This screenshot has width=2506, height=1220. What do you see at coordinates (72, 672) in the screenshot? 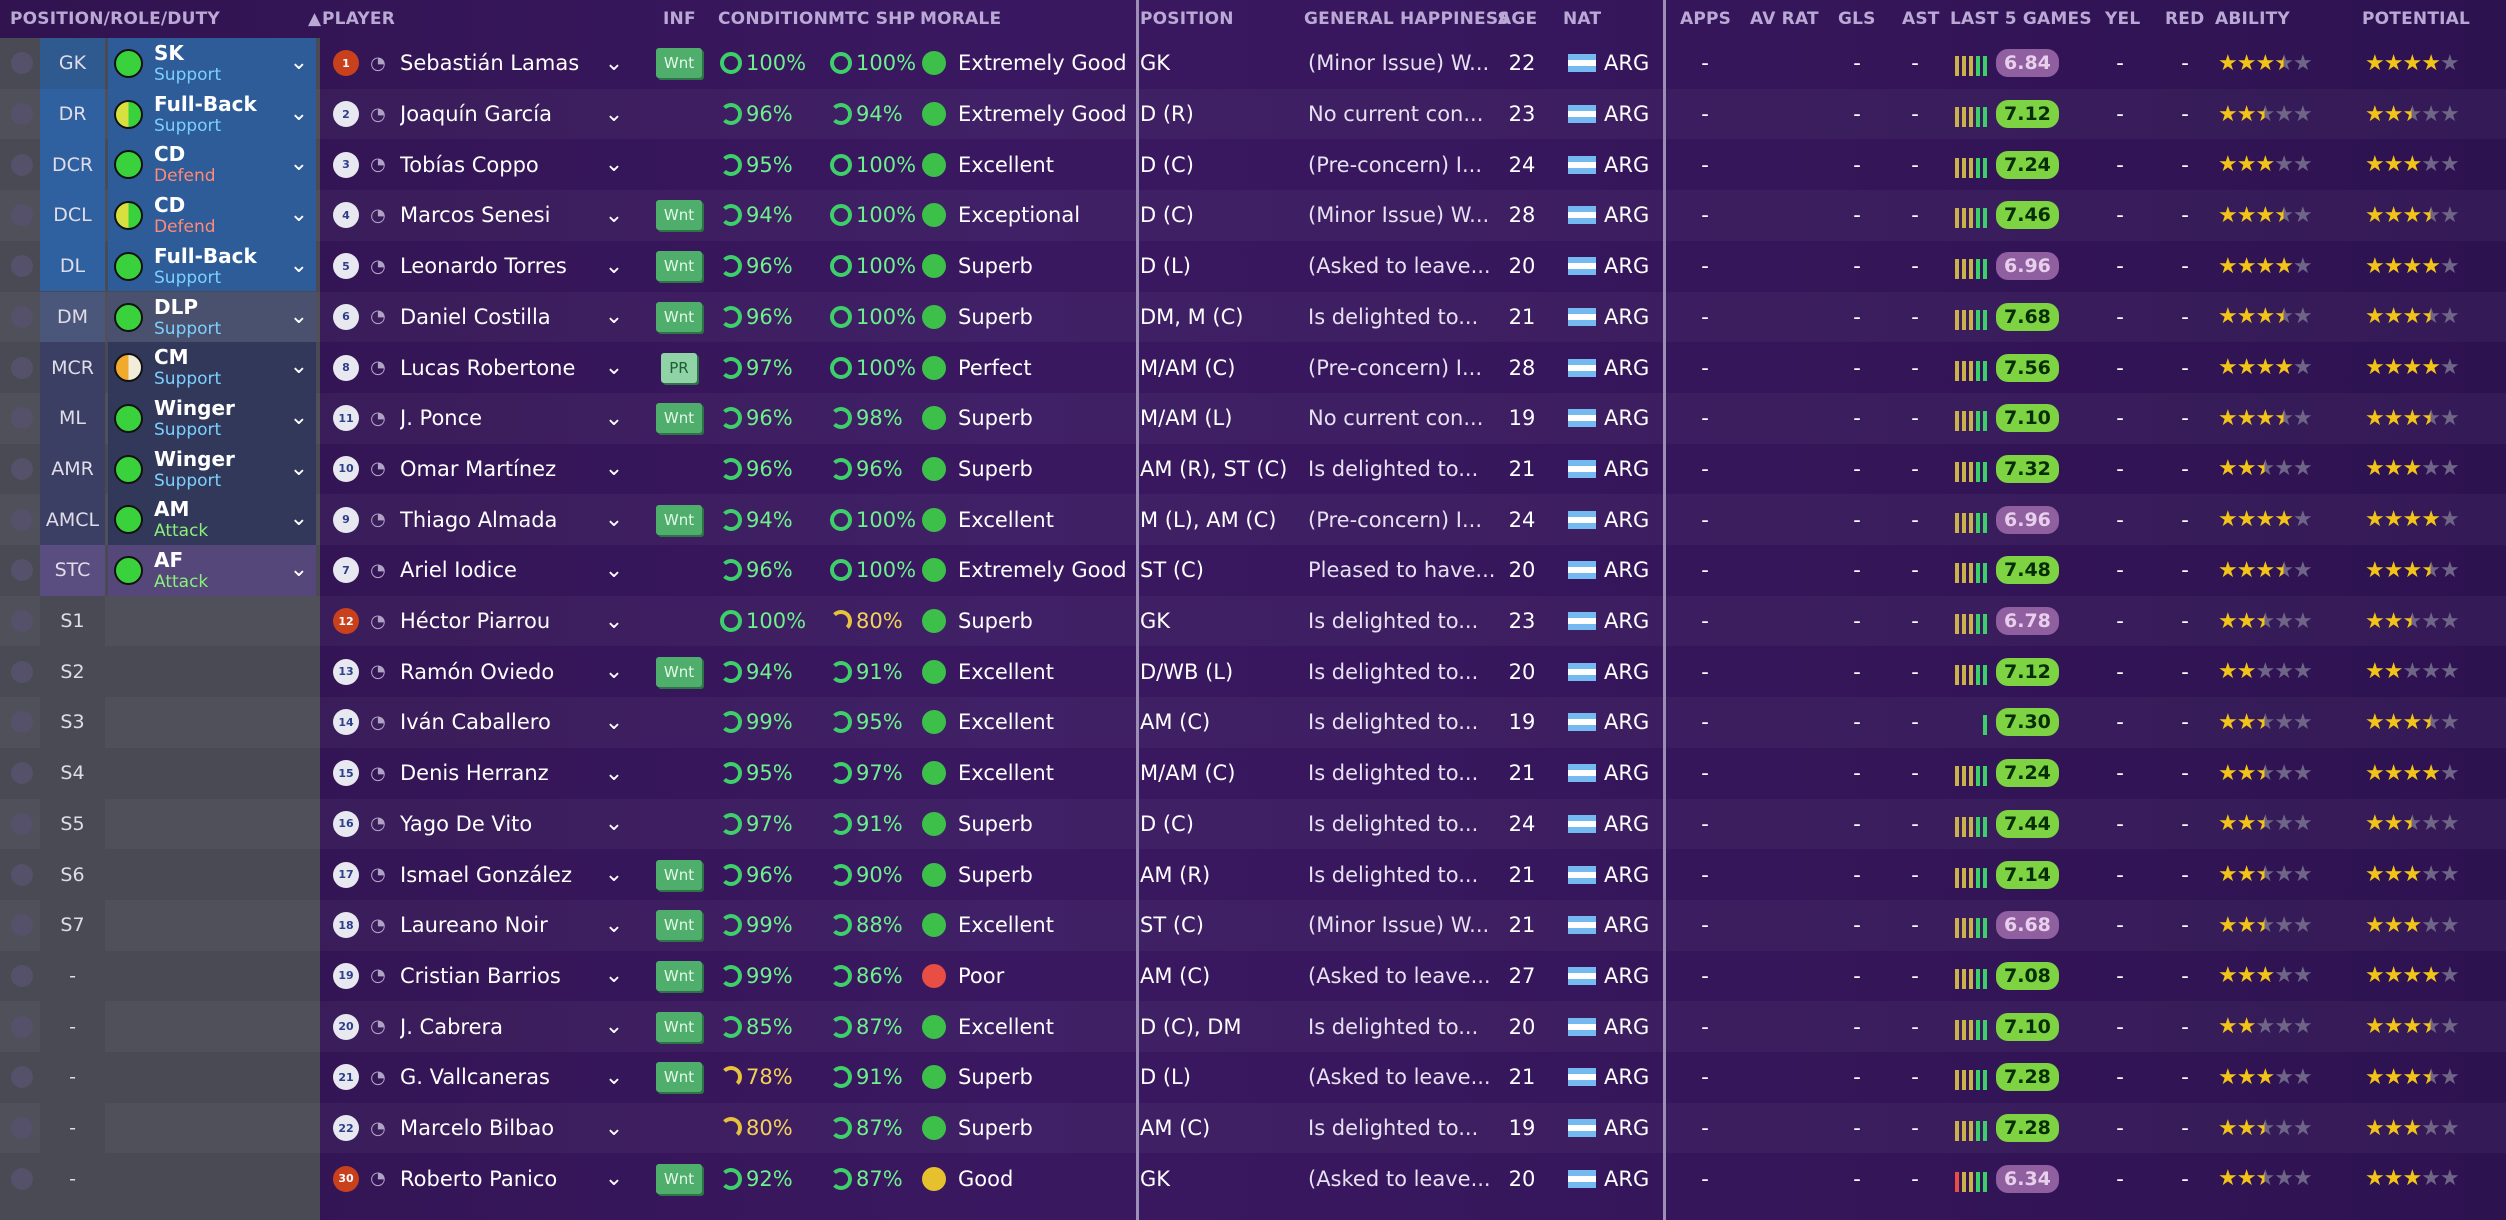
I see `position-slot: S2` at bounding box center [72, 672].